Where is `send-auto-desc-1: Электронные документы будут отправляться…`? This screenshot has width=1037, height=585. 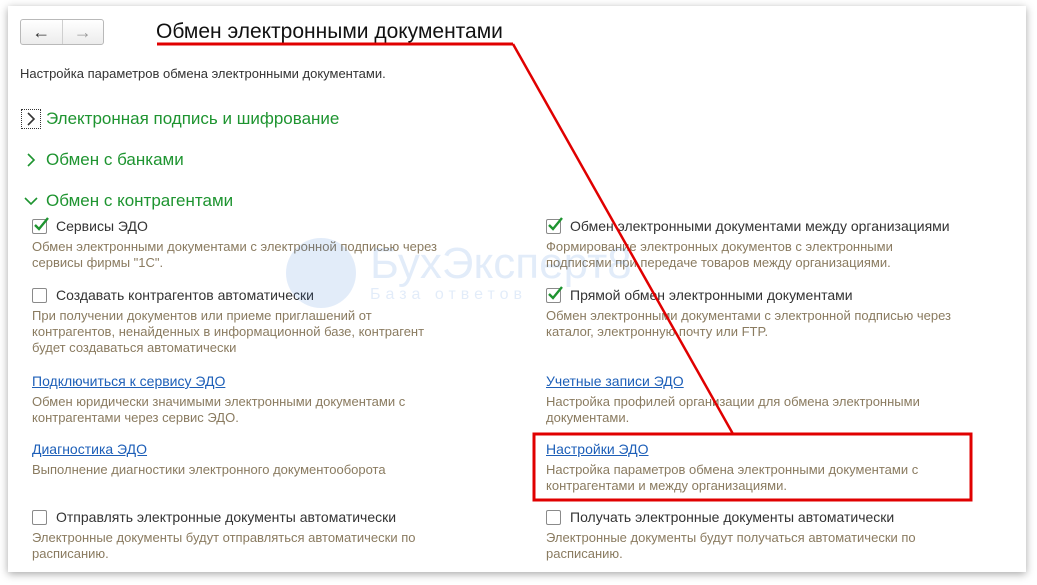
send-auto-desc-1: Электронные документы будут отправляться… is located at coordinates (224, 537).